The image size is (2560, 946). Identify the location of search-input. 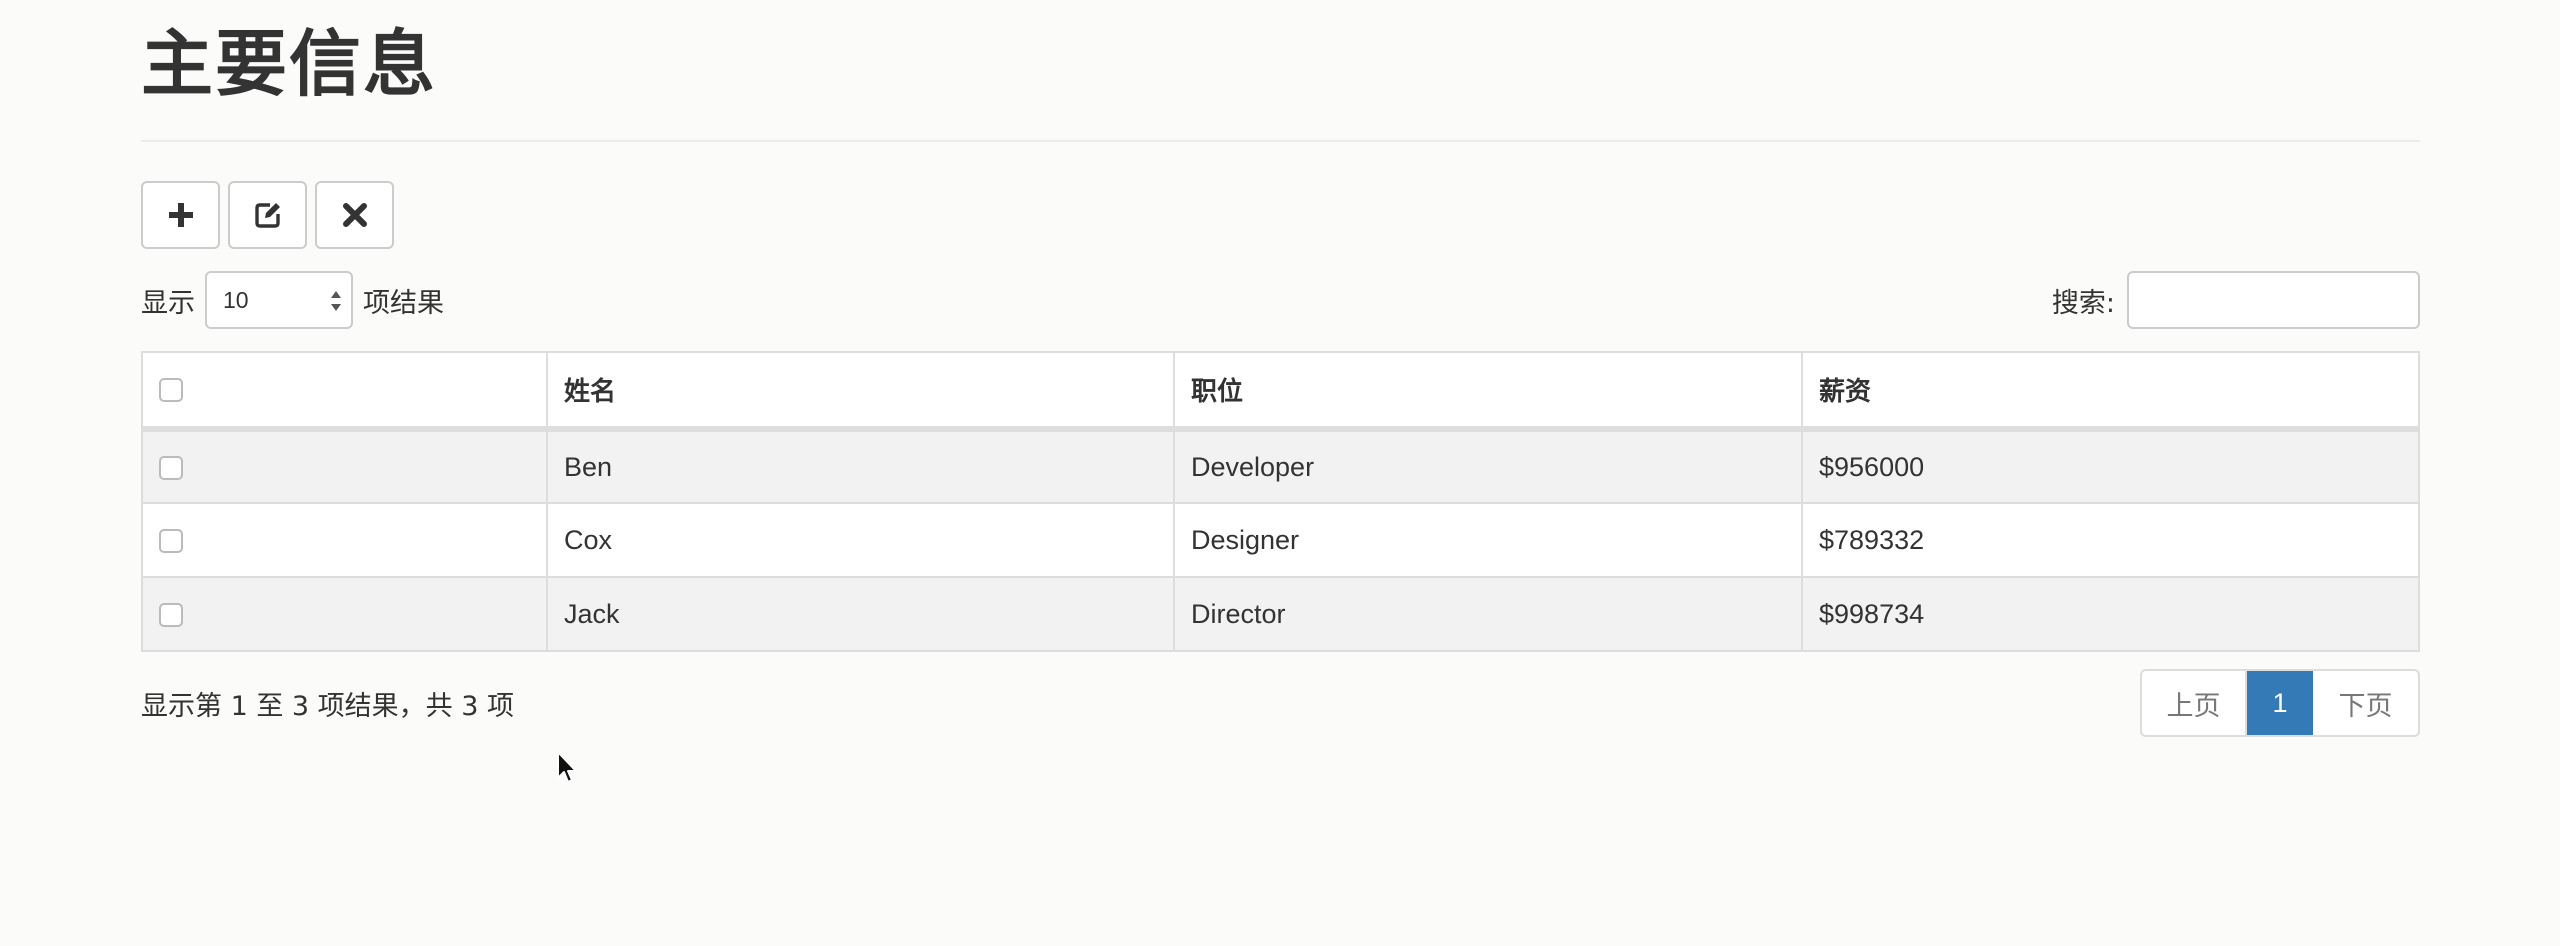
(2273, 300).